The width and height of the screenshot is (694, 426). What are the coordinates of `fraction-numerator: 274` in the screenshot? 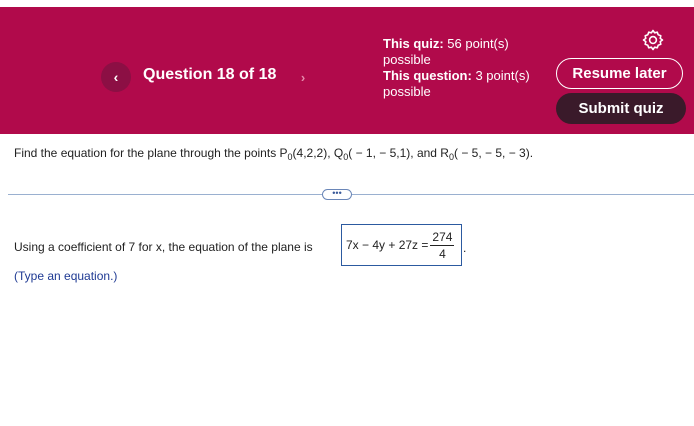 It's located at (442, 237).